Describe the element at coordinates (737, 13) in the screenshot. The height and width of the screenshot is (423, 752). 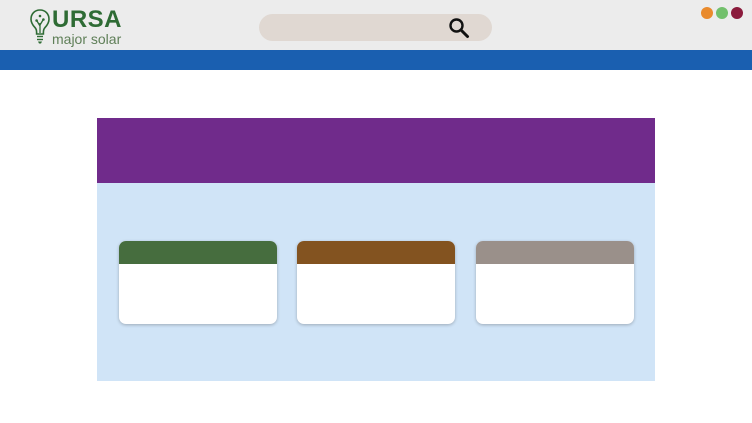
I see `window-control-maroon` at that location.